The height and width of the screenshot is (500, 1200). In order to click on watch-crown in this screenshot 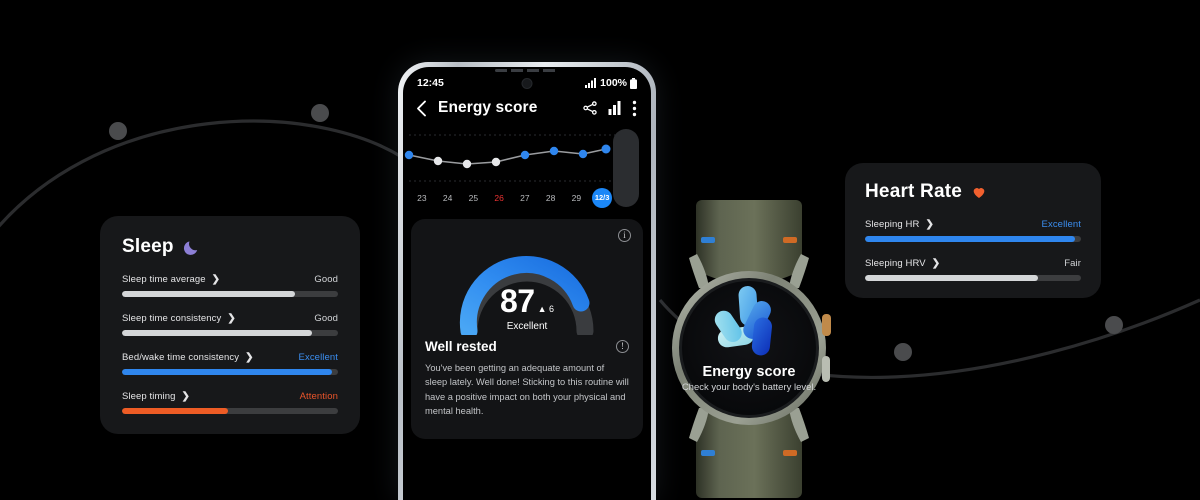, I will do `click(826, 325)`.